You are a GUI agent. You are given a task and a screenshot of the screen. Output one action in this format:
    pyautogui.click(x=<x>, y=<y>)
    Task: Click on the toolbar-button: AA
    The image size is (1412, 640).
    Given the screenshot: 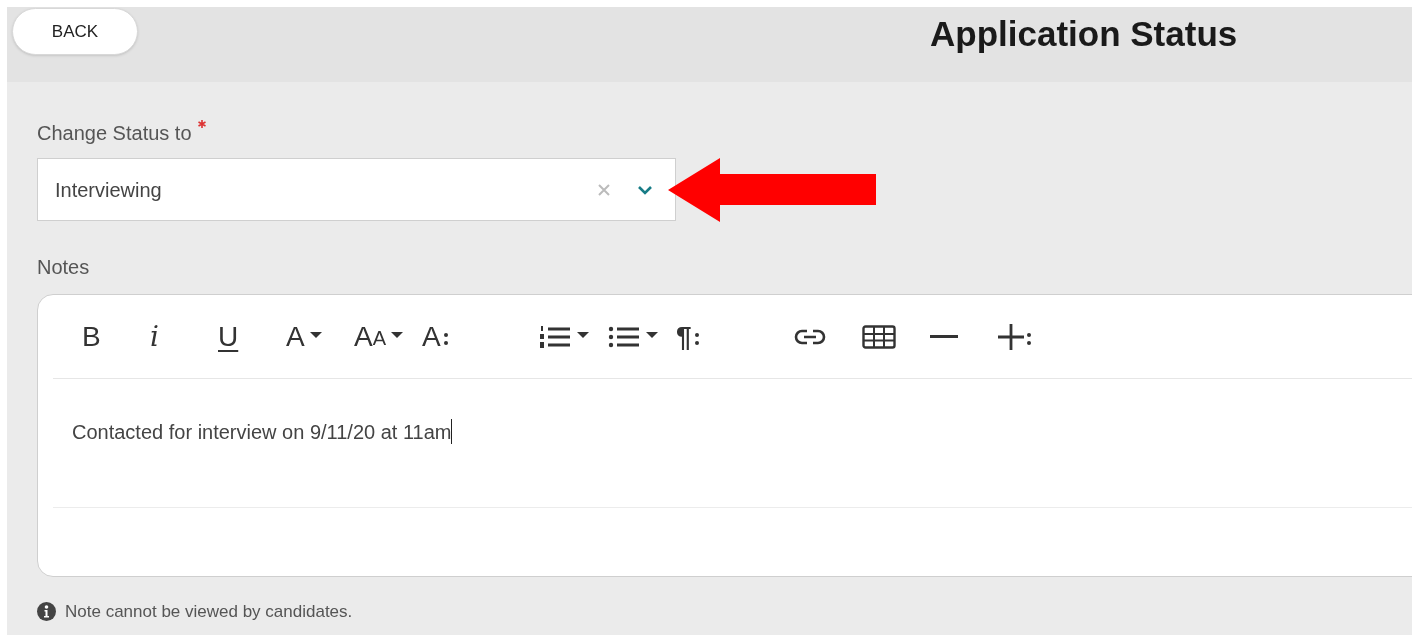 What is the action you would take?
    pyautogui.click(x=388, y=336)
    